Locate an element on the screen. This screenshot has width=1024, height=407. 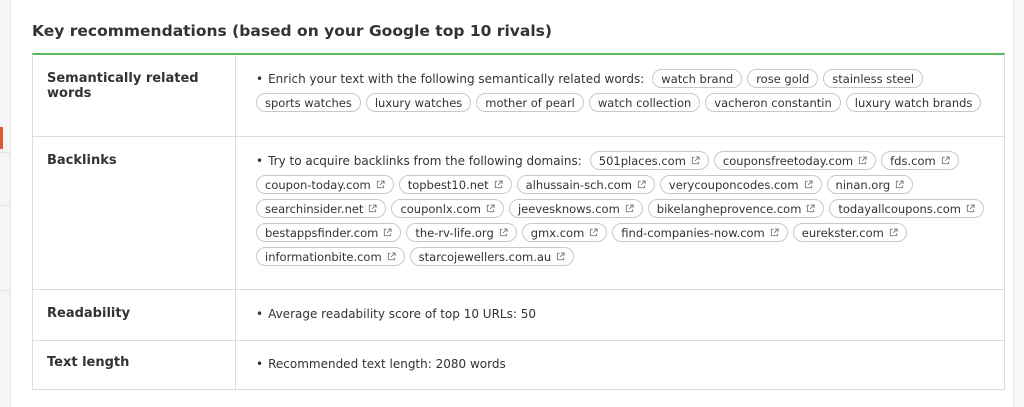
chip-label: watch brand is located at coordinates (697, 78).